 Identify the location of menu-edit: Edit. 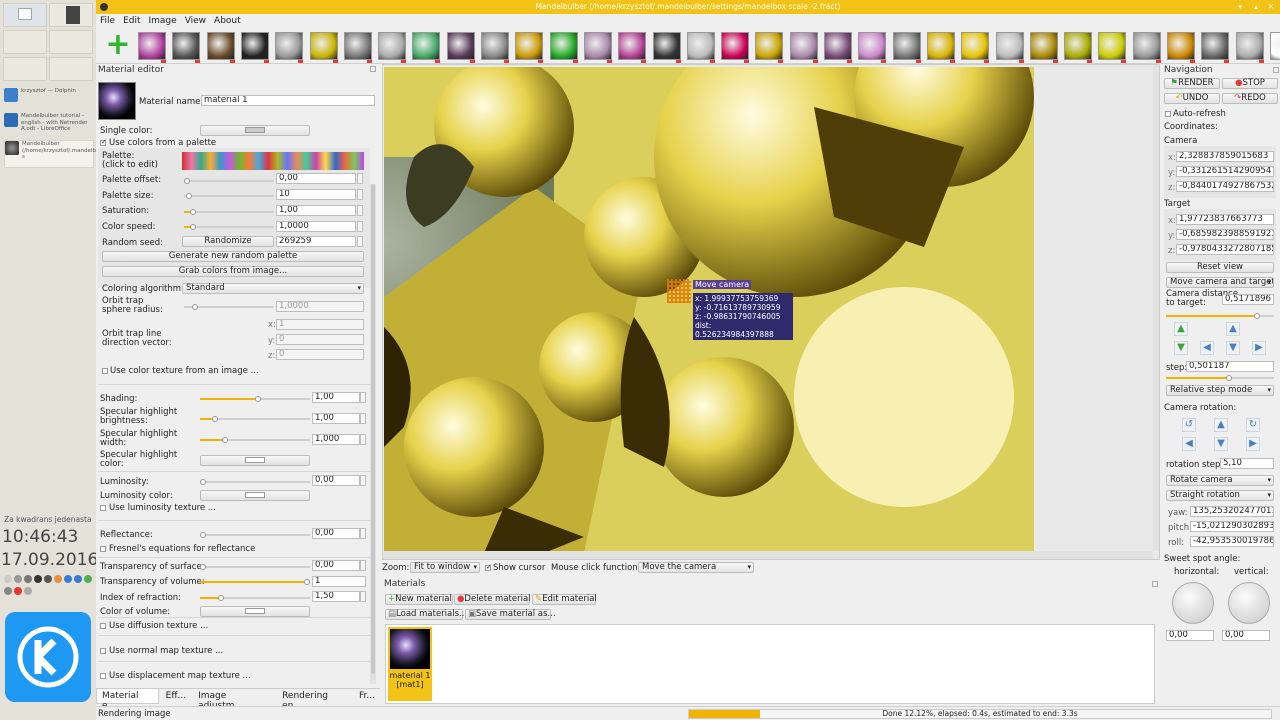
(131, 21).